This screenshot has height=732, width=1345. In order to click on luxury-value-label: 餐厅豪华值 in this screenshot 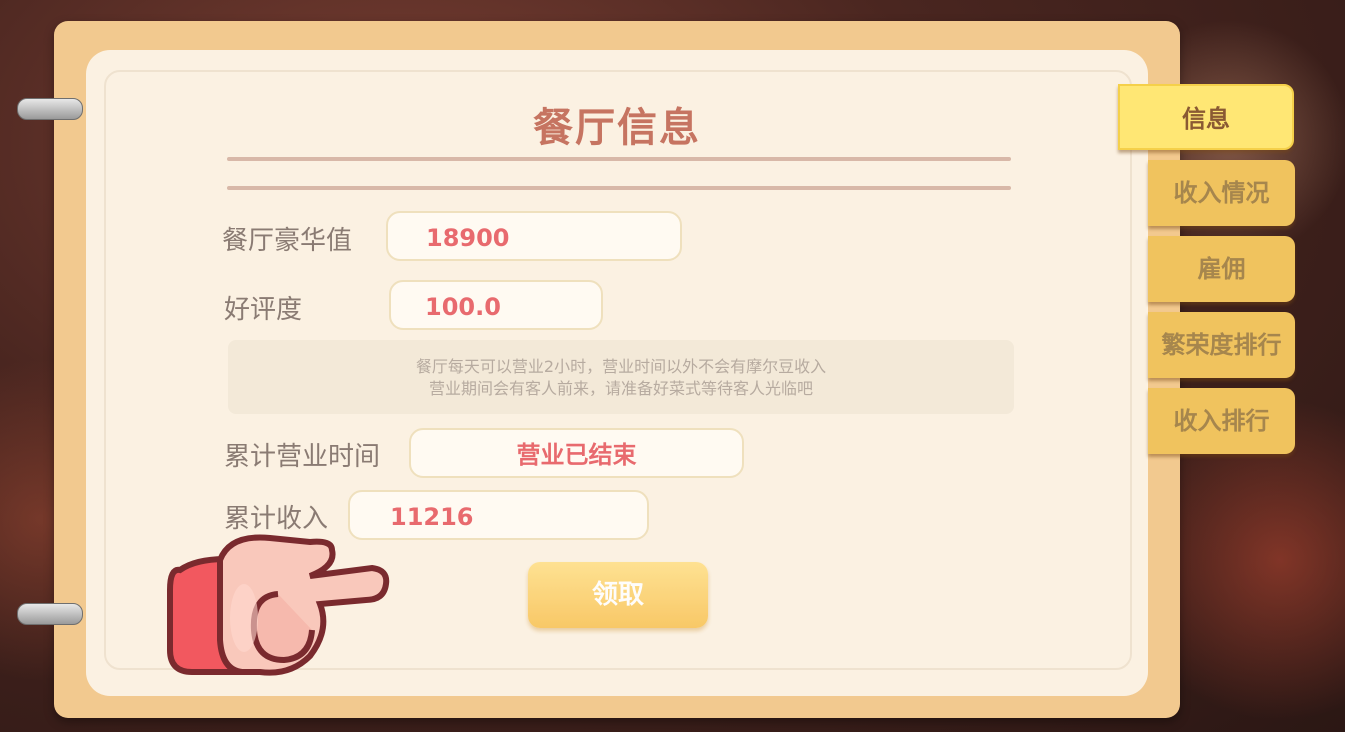, I will do `click(287, 241)`.